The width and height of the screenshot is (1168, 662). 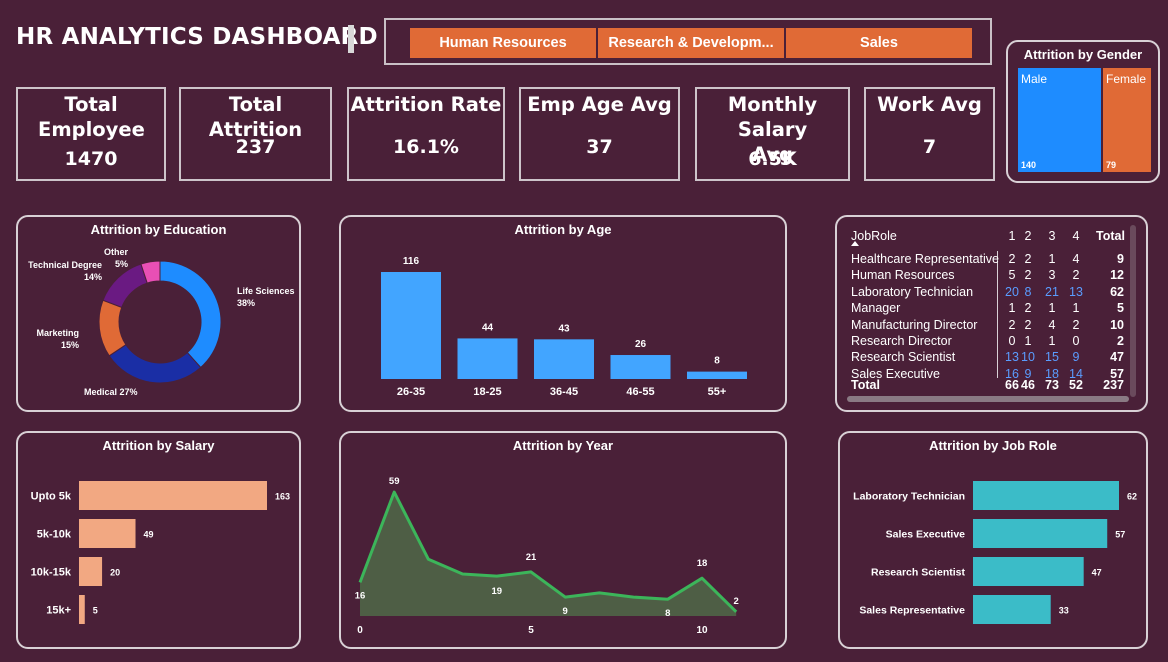 What do you see at coordinates (717, 392) in the screenshot?
I see `age-tick-label: 55+` at bounding box center [717, 392].